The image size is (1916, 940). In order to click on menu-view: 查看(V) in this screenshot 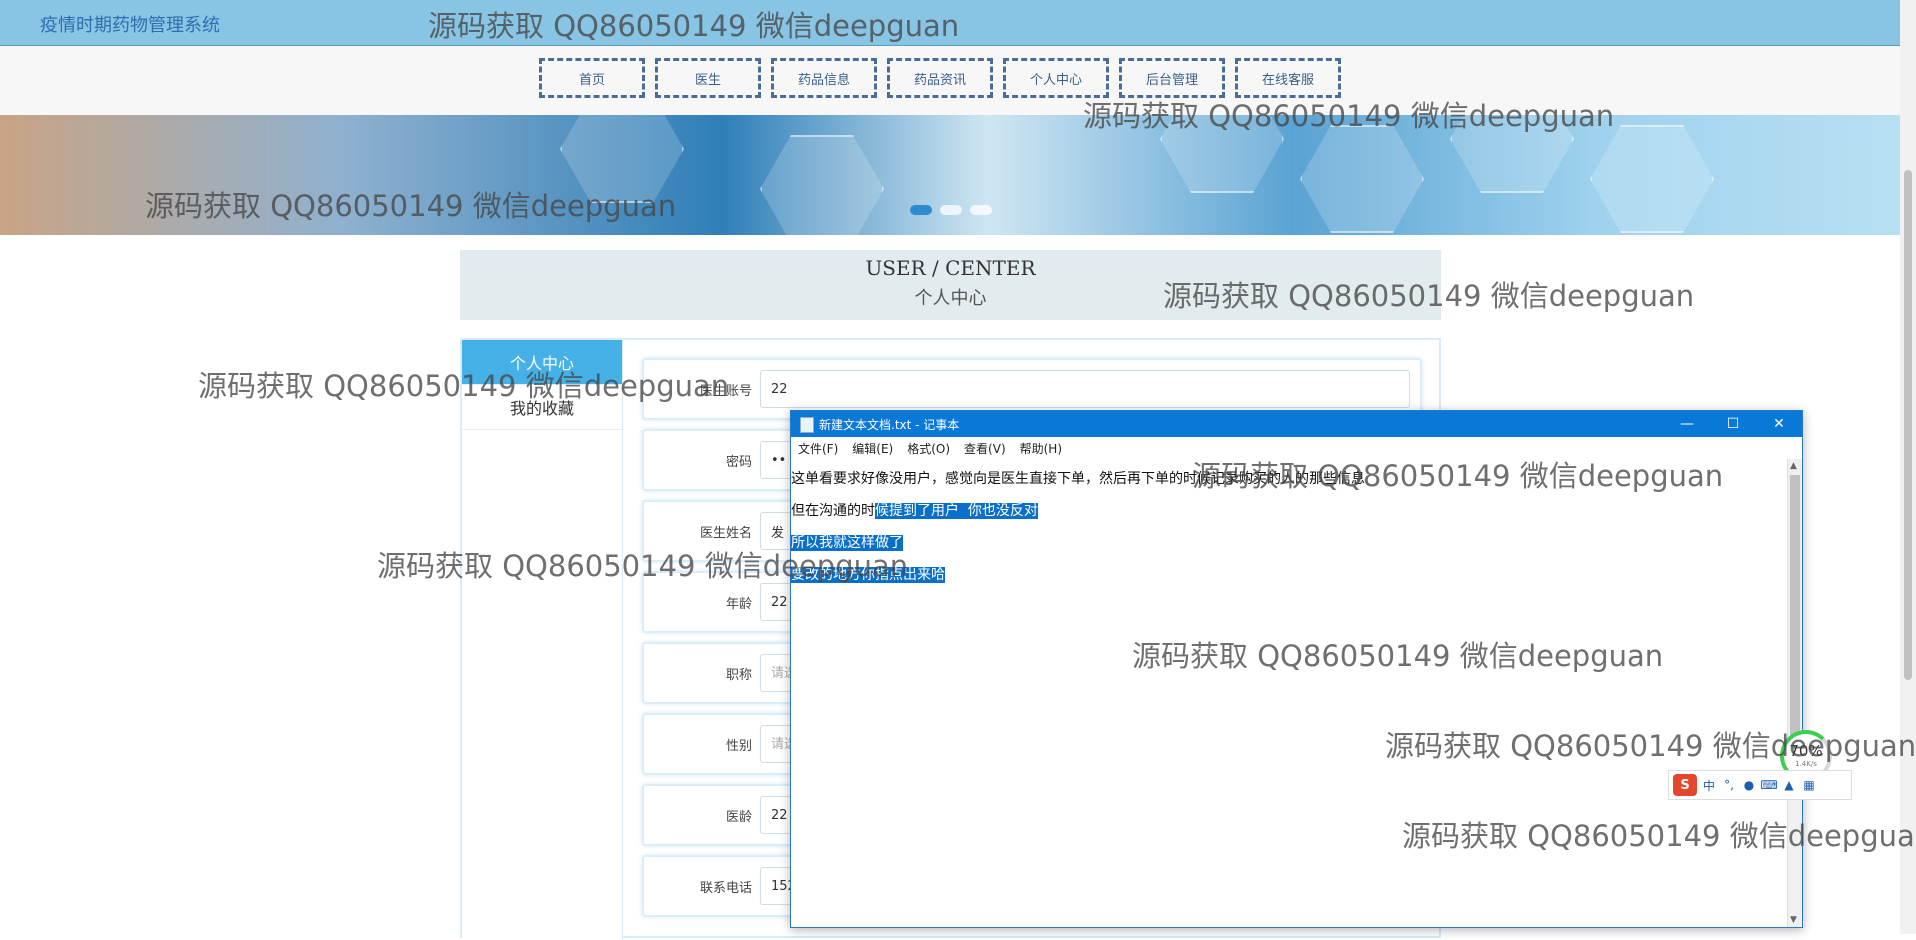, I will do `click(985, 448)`.